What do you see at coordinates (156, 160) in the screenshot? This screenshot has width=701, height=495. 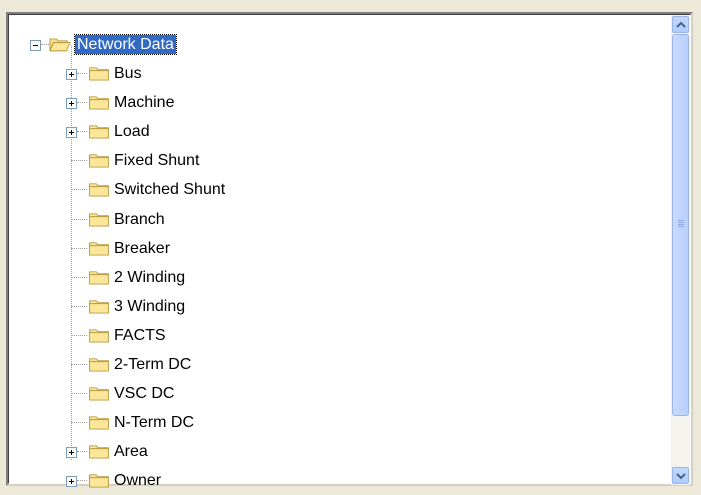 I see `tree-item-label: Fixed Shunt` at bounding box center [156, 160].